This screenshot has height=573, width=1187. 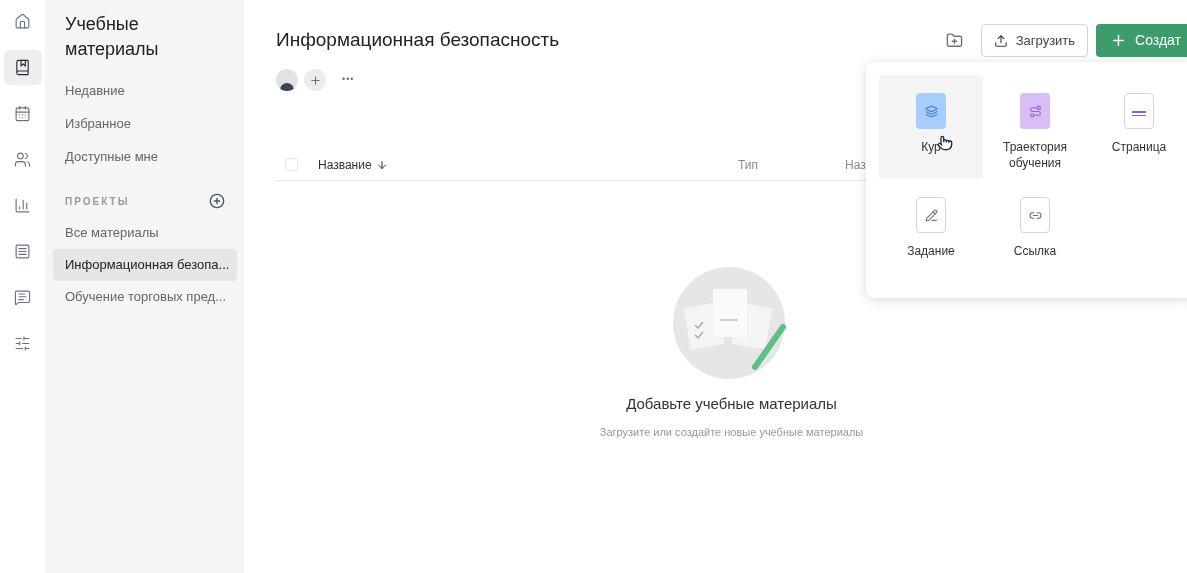 I want to click on sidebar-item: Недавние, so click(x=145, y=90).